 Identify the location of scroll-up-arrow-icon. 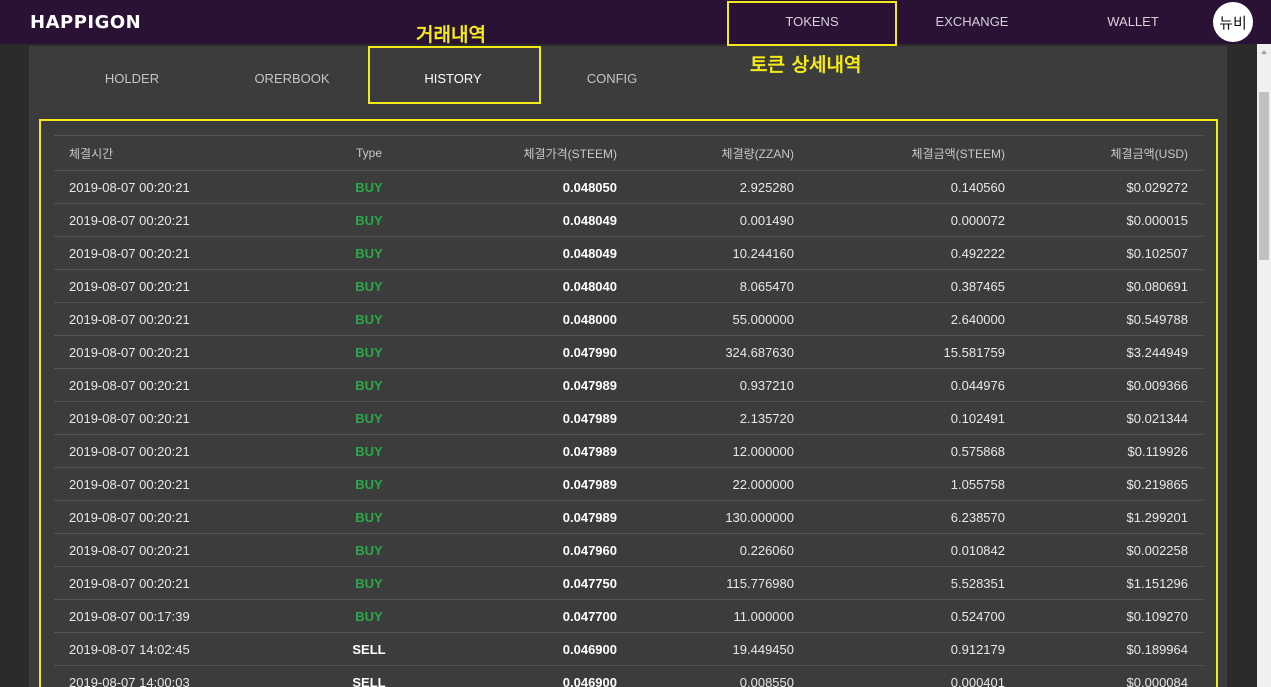
(1264, 52).